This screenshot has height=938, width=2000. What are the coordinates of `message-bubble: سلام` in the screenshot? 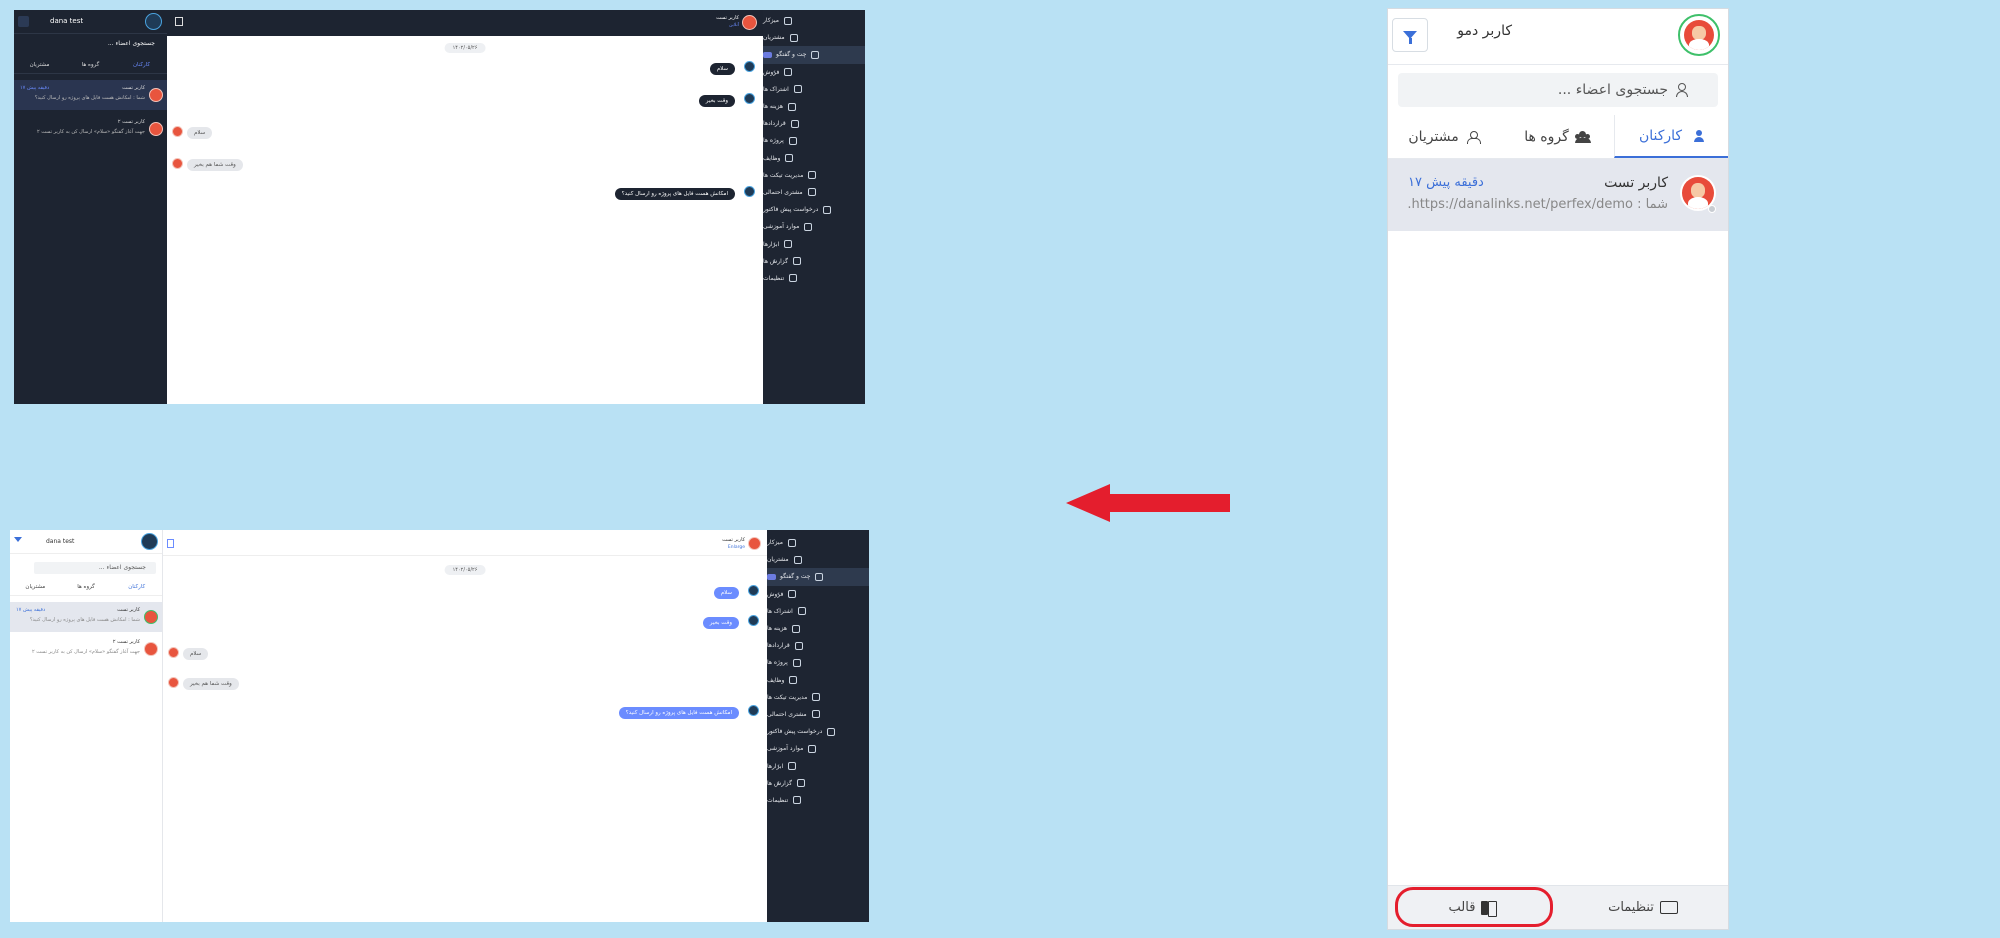 It's located at (722, 69).